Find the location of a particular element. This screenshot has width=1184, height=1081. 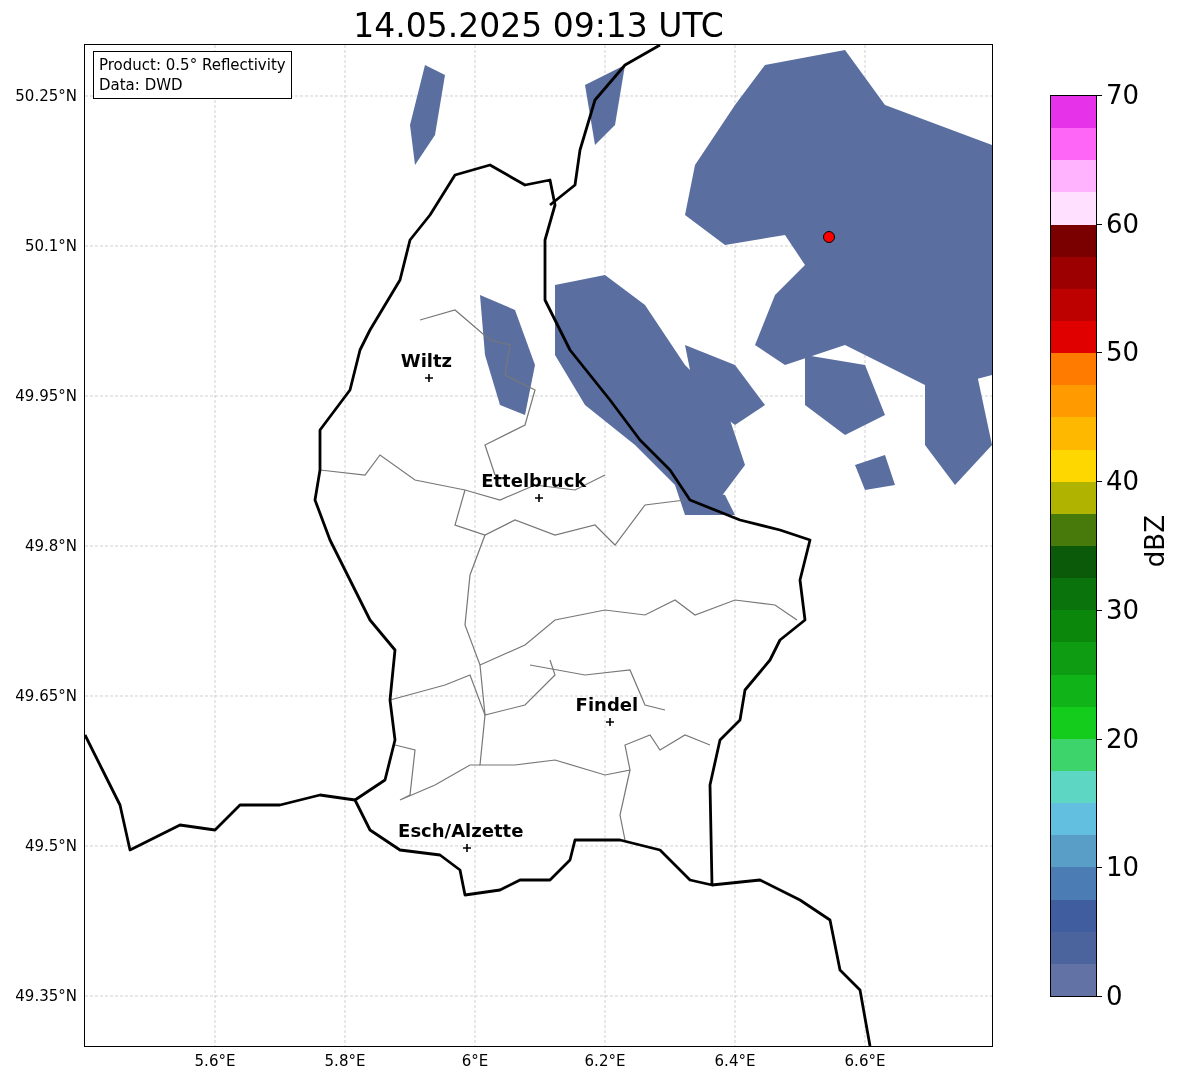

colorbar-label: 10 is located at coordinates (1123, 867).